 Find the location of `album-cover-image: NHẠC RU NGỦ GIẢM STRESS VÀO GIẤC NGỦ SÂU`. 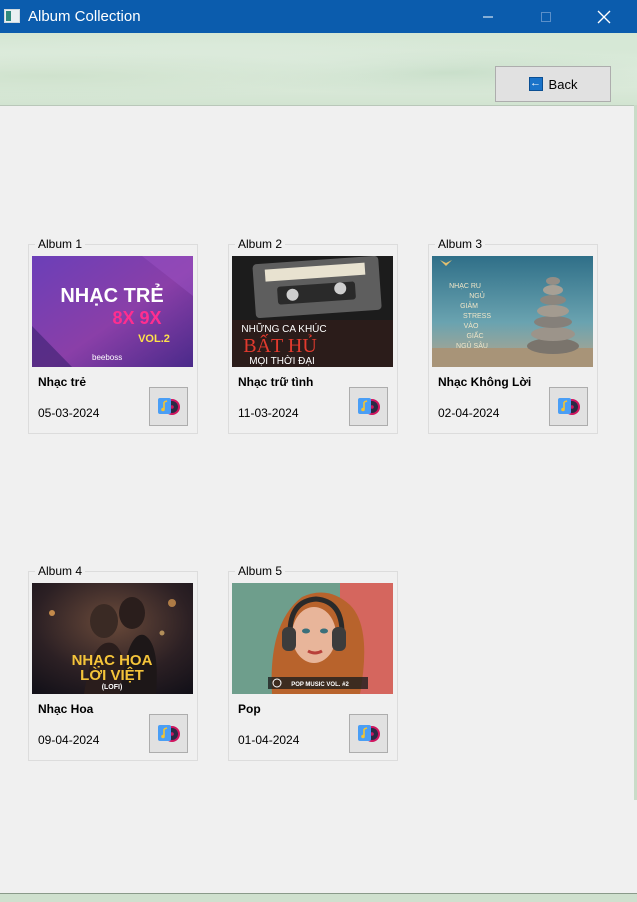

album-cover-image: NHẠC RU NGỦ GIẢM STRESS VÀO GIẤC NGỦ SÂU is located at coordinates (512, 311).